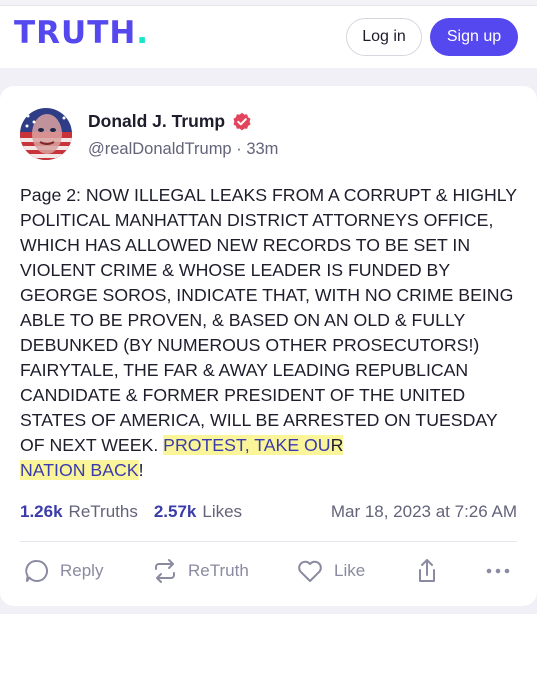 The width and height of the screenshot is (537, 680). What do you see at coordinates (384, 37) in the screenshot?
I see `login-button: Log in` at bounding box center [384, 37].